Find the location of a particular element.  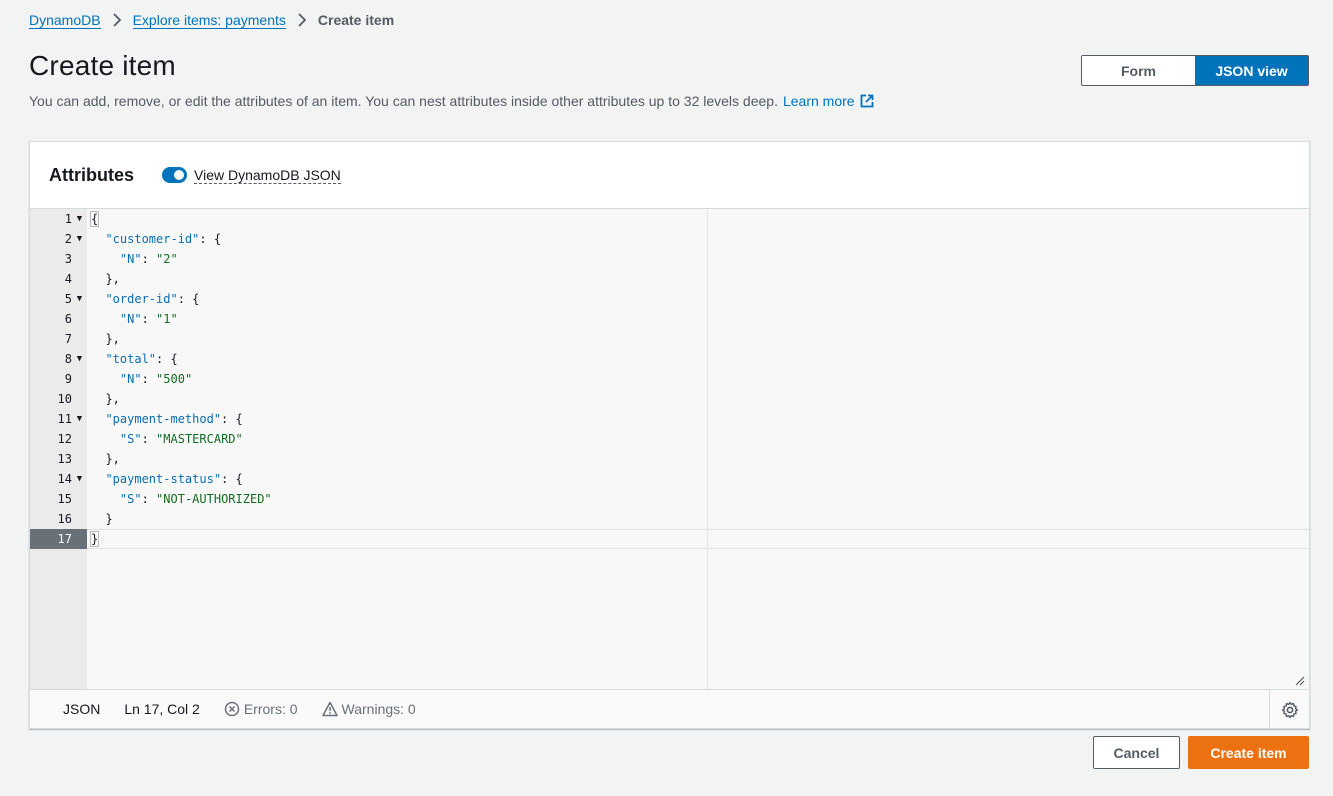

cancel-button: Cancel is located at coordinates (1136, 752).